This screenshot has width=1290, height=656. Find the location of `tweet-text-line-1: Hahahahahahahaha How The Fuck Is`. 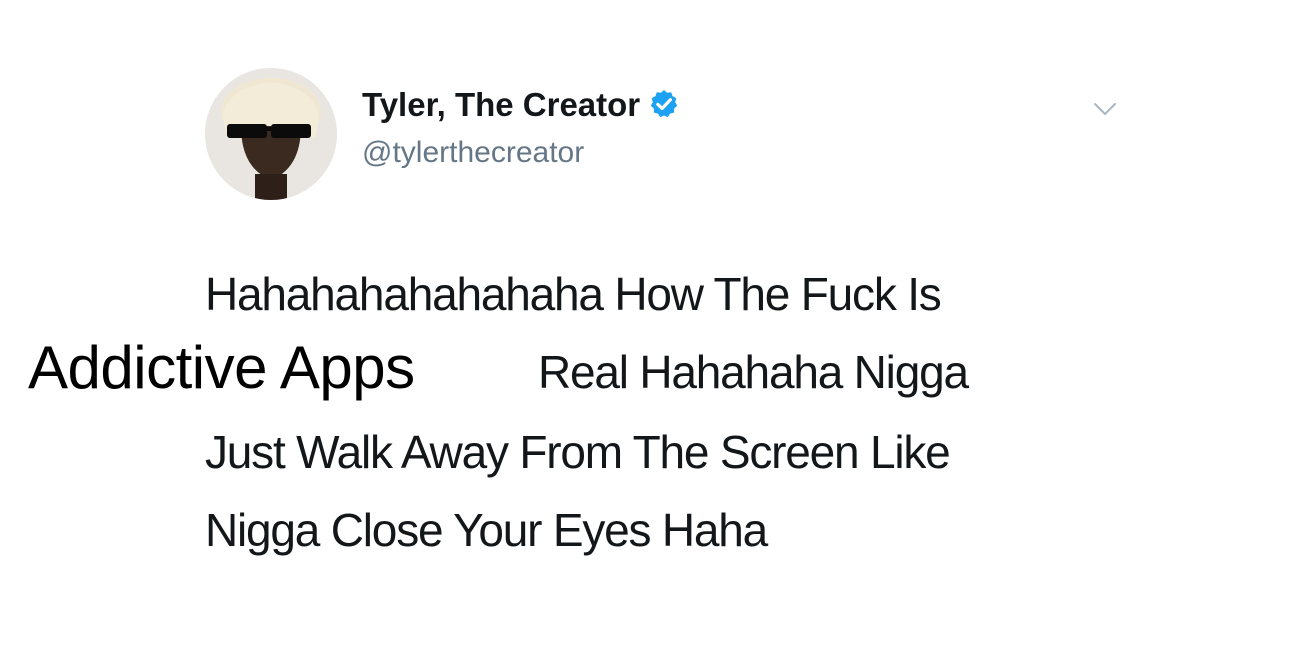

tweet-text-line-1: Hahahahahahahaha How The Fuck Is is located at coordinates (573, 294).